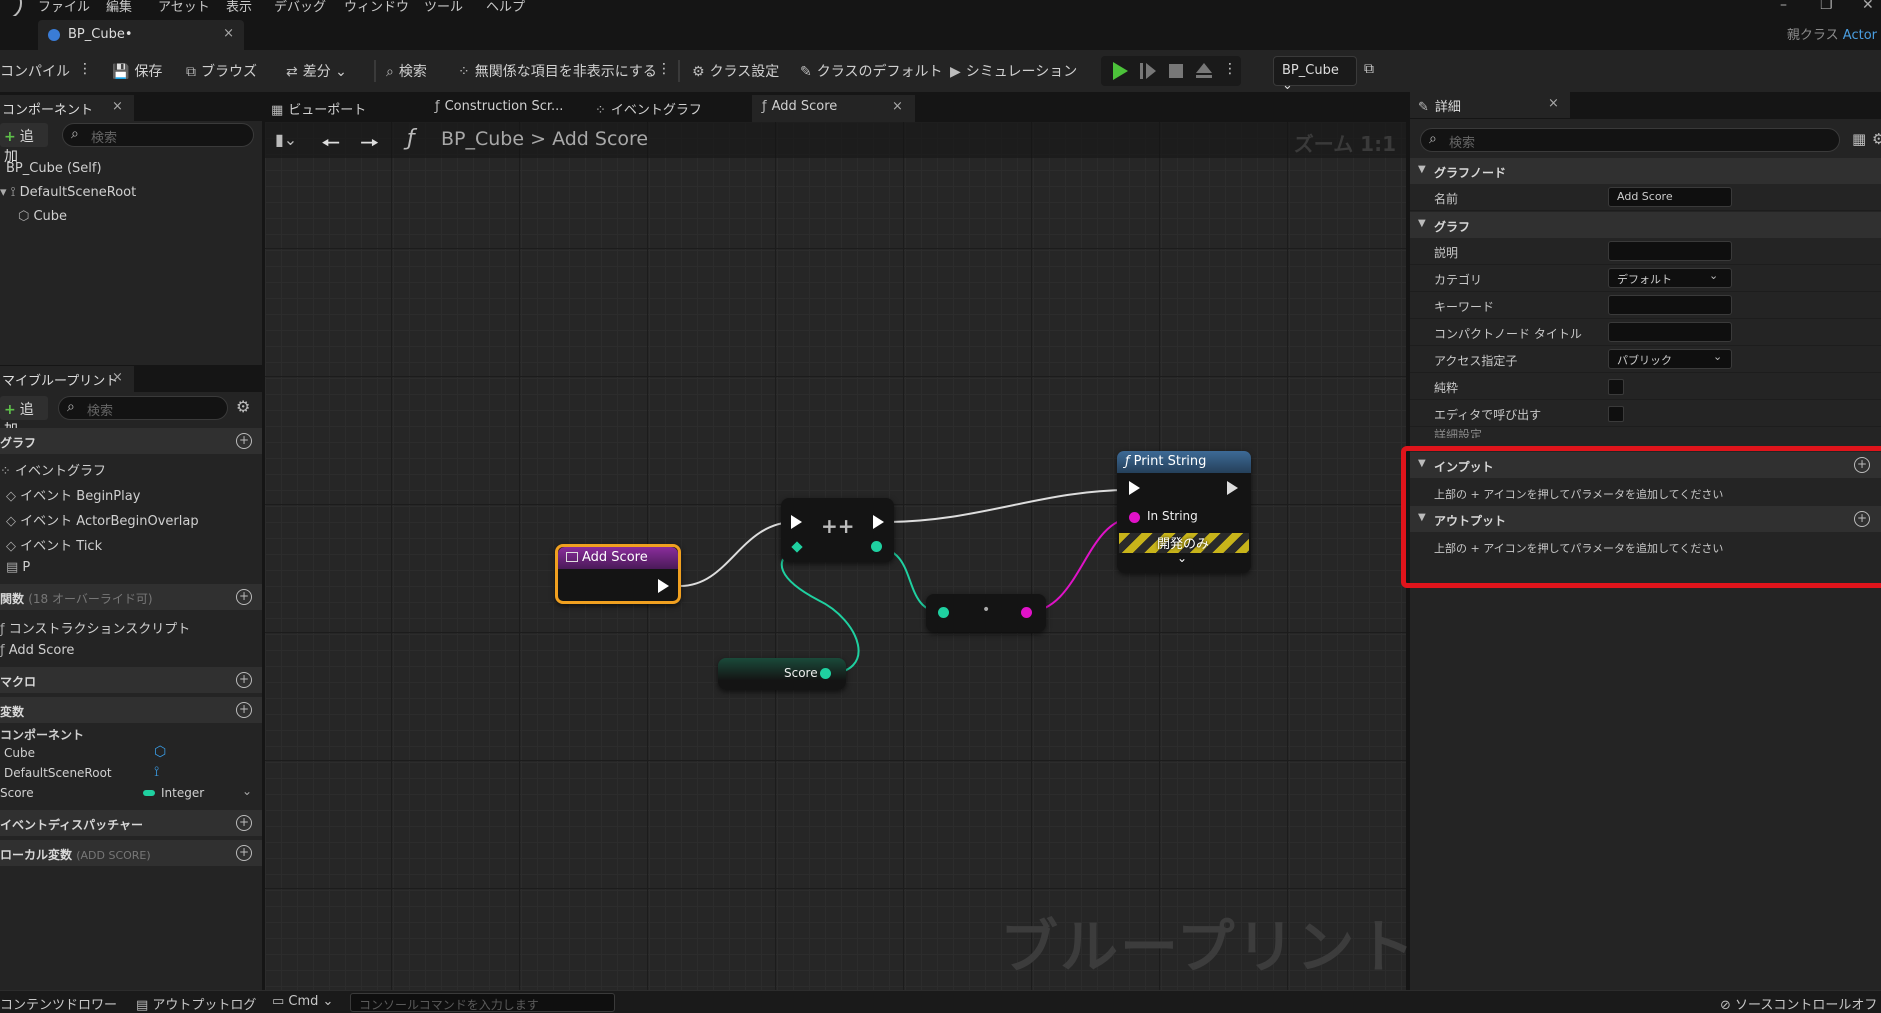 The height and width of the screenshot is (1013, 1881). What do you see at coordinates (782, 674) in the screenshot?
I see `score-getter-node: Score` at bounding box center [782, 674].